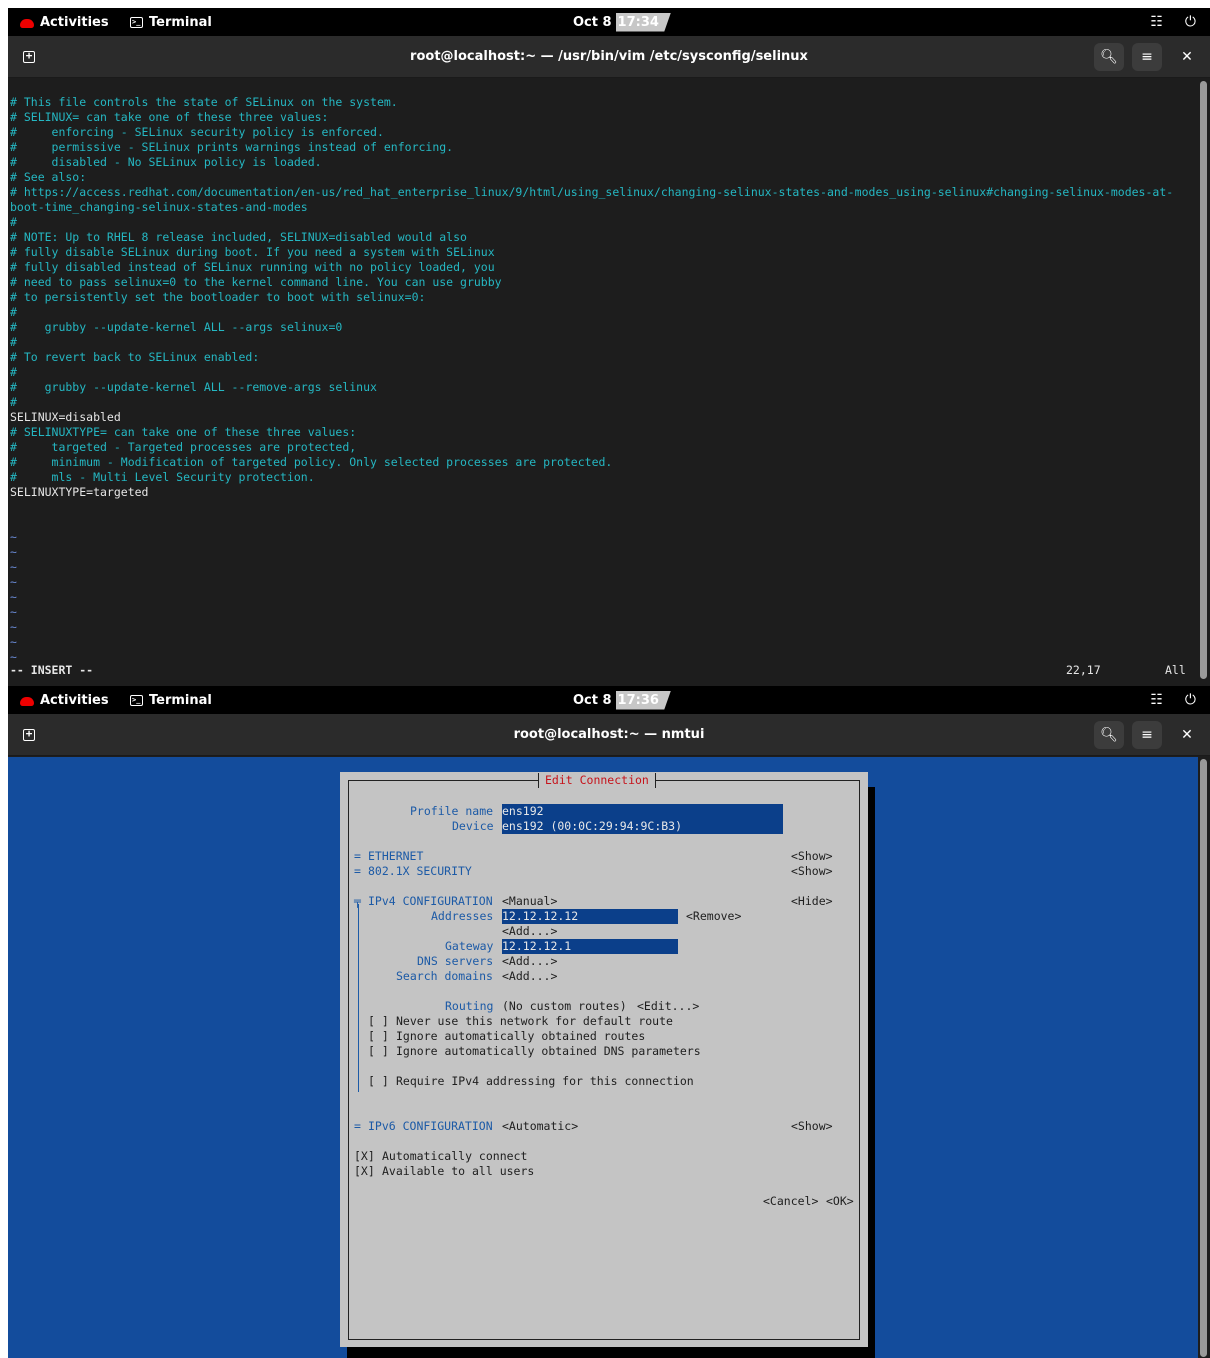  I want to click on addresses-label: Addresses, so click(462, 916).